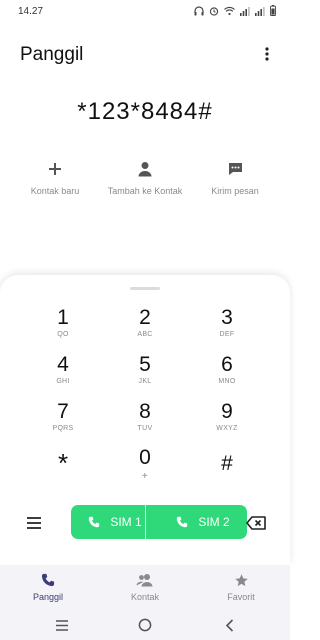  Describe the element at coordinates (145, 411) in the screenshot. I see `key-digit: 8` at that location.